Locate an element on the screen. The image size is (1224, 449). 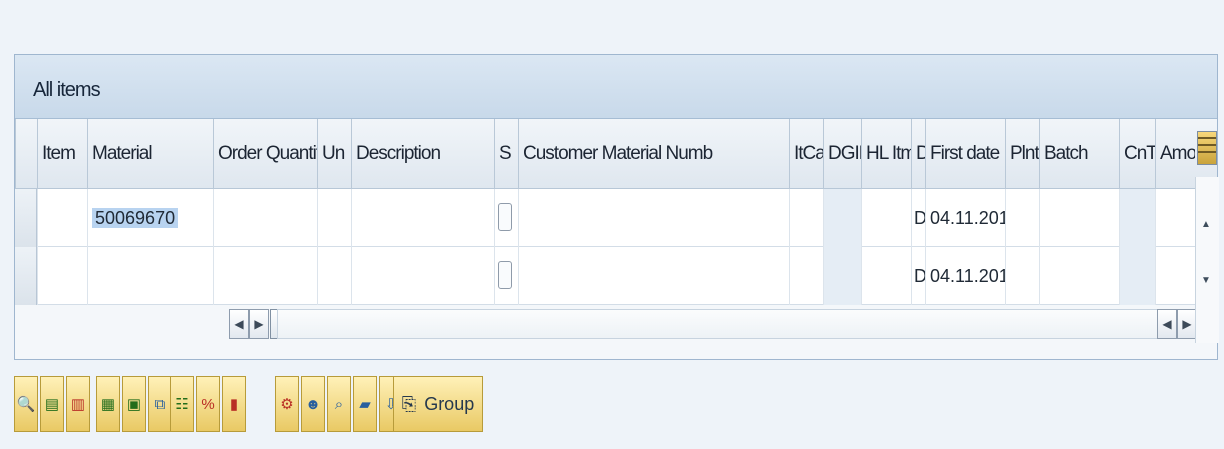
table-row: D 04.11.2016 is located at coordinates (616, 276).